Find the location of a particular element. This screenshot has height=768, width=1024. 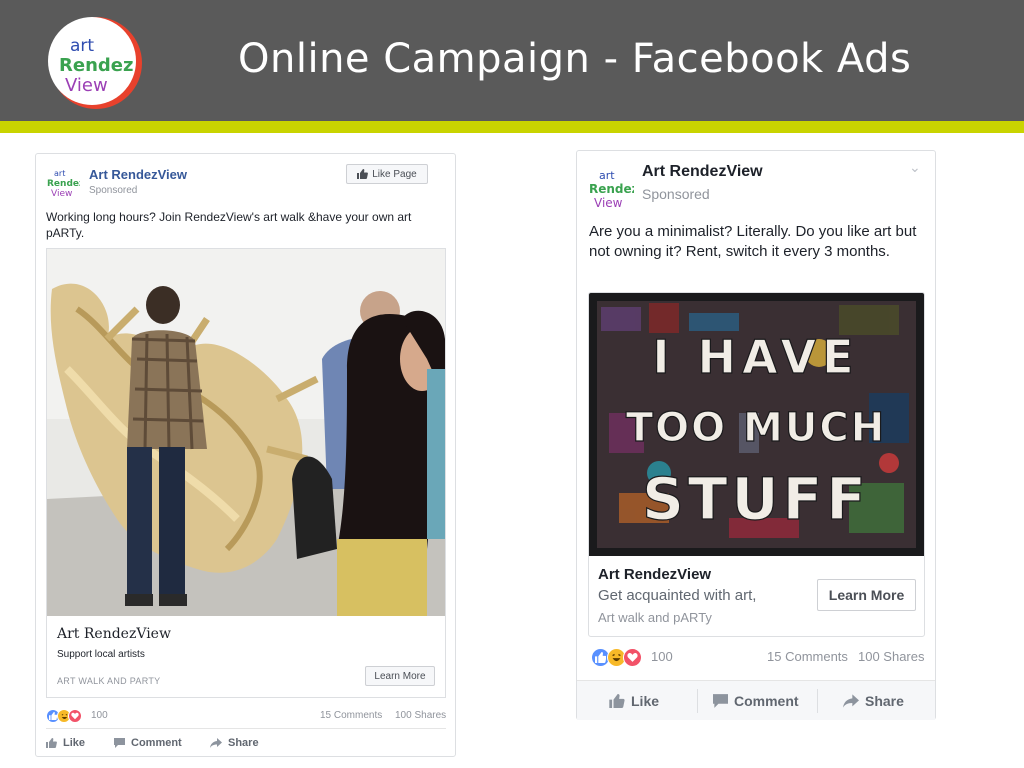

chevron-down-icon: ⌄ is located at coordinates (915, 167).